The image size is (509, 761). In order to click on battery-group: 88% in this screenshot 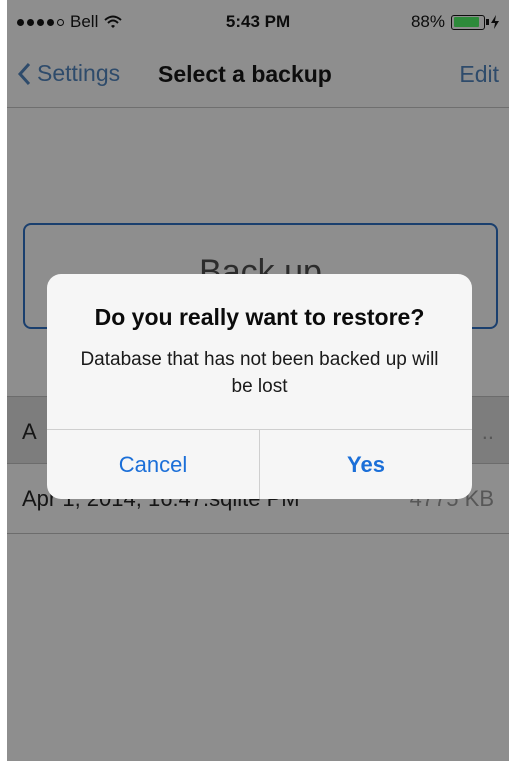, I will do `click(455, 22)`.